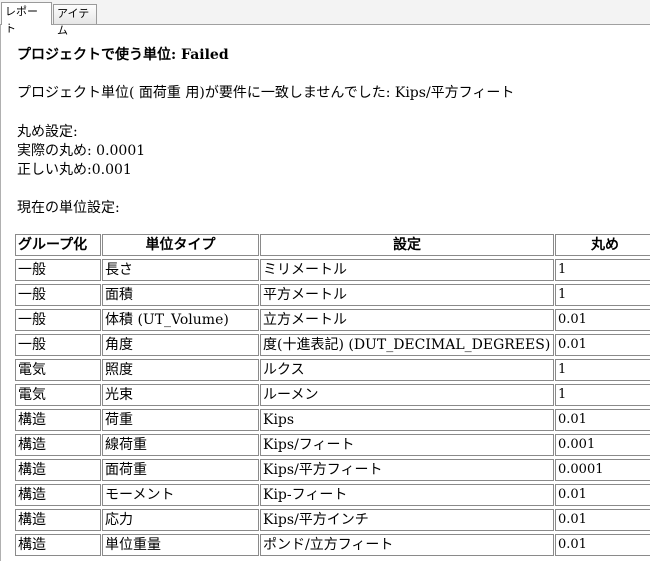 Image resolution: width=650 pixels, height=561 pixels. I want to click on actual-rounding: 実際の丸め: 0.0001, so click(81, 151).